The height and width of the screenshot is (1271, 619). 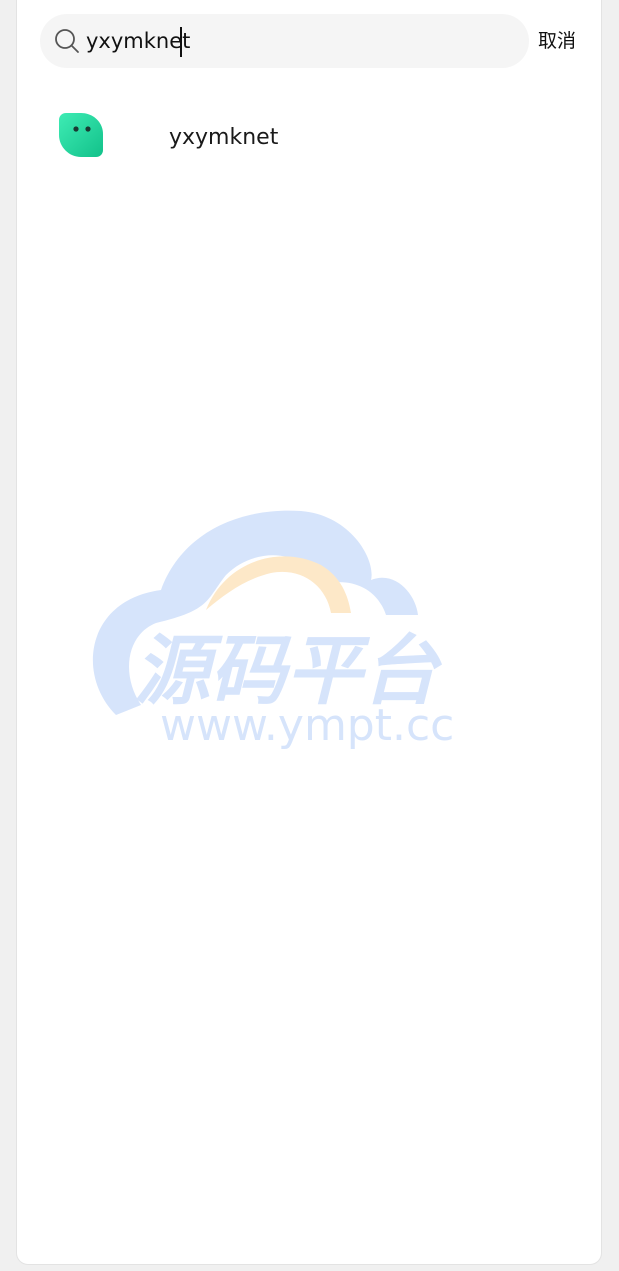 What do you see at coordinates (296, 41) in the screenshot?
I see `search-input` at bounding box center [296, 41].